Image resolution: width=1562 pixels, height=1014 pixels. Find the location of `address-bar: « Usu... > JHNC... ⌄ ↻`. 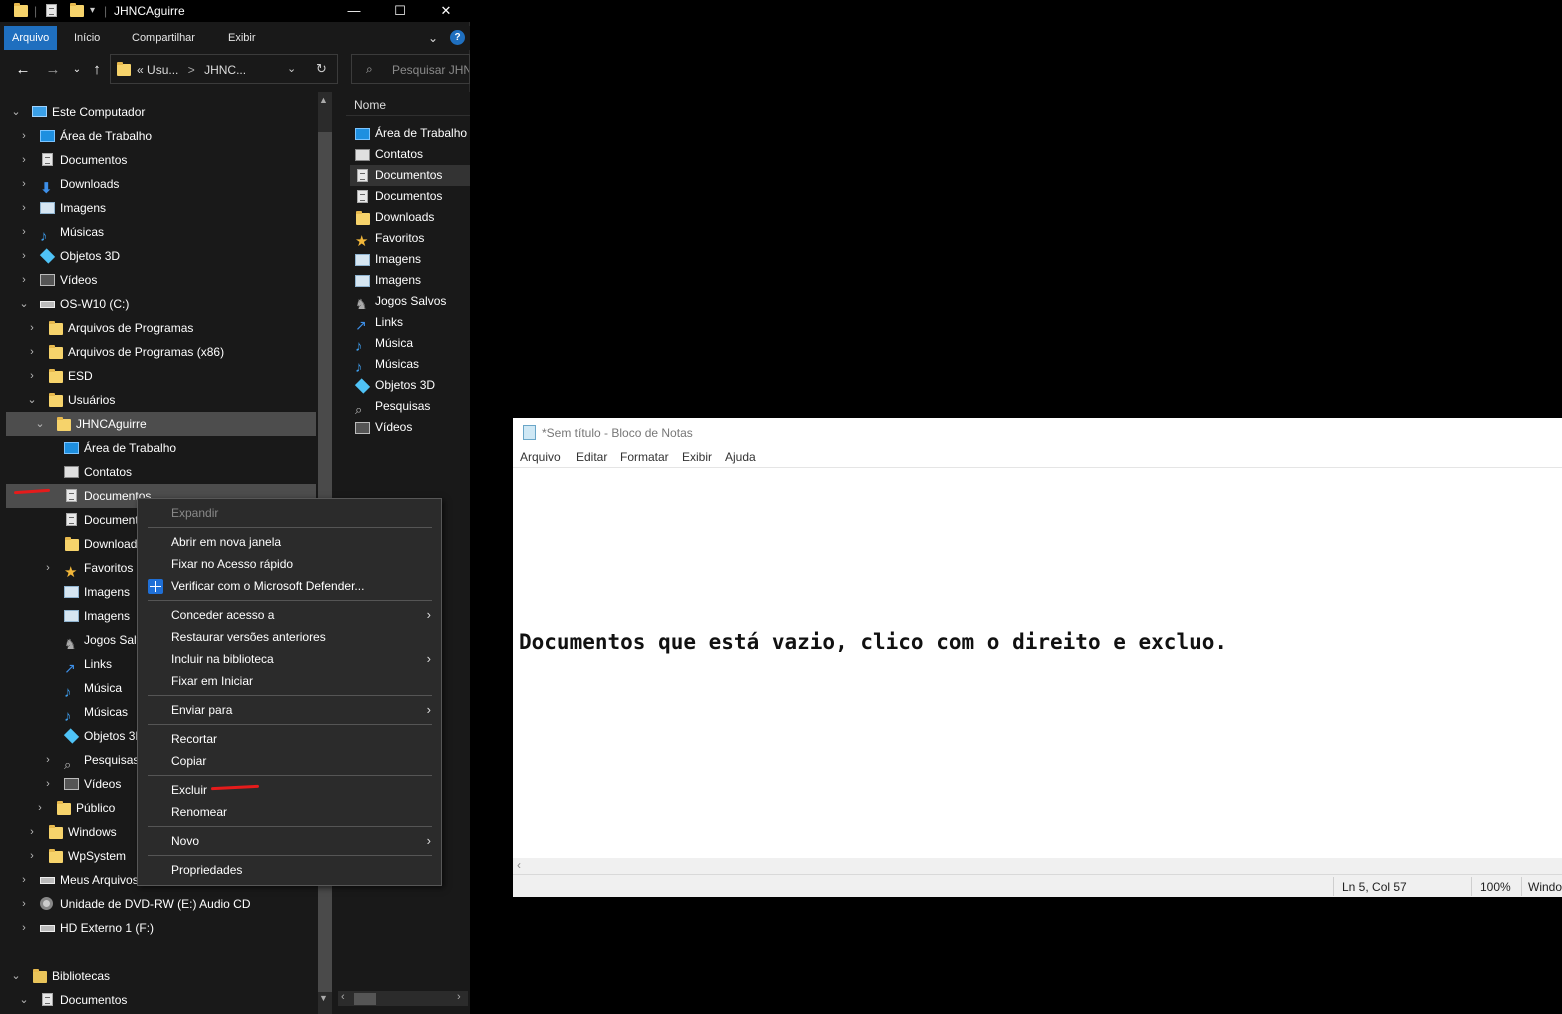

address-bar: « Usu... > JHNC... ⌄ ↻ is located at coordinates (224, 69).